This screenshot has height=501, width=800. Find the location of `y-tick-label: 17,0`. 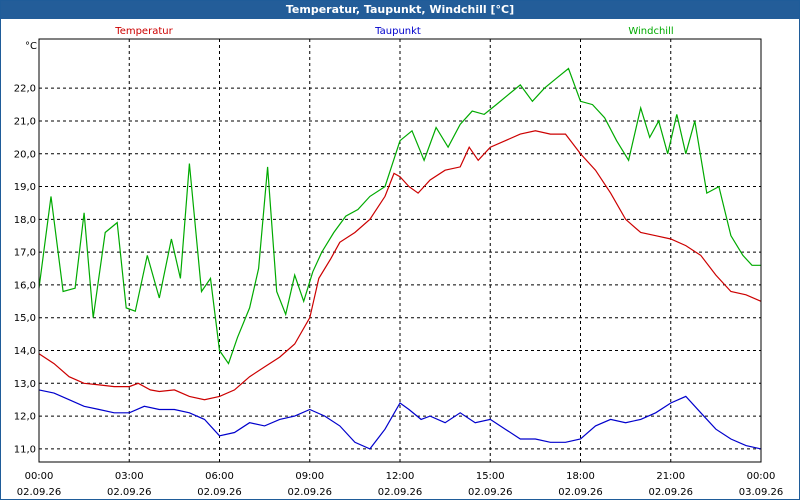

y-tick-label: 17,0 is located at coordinates (25, 253).